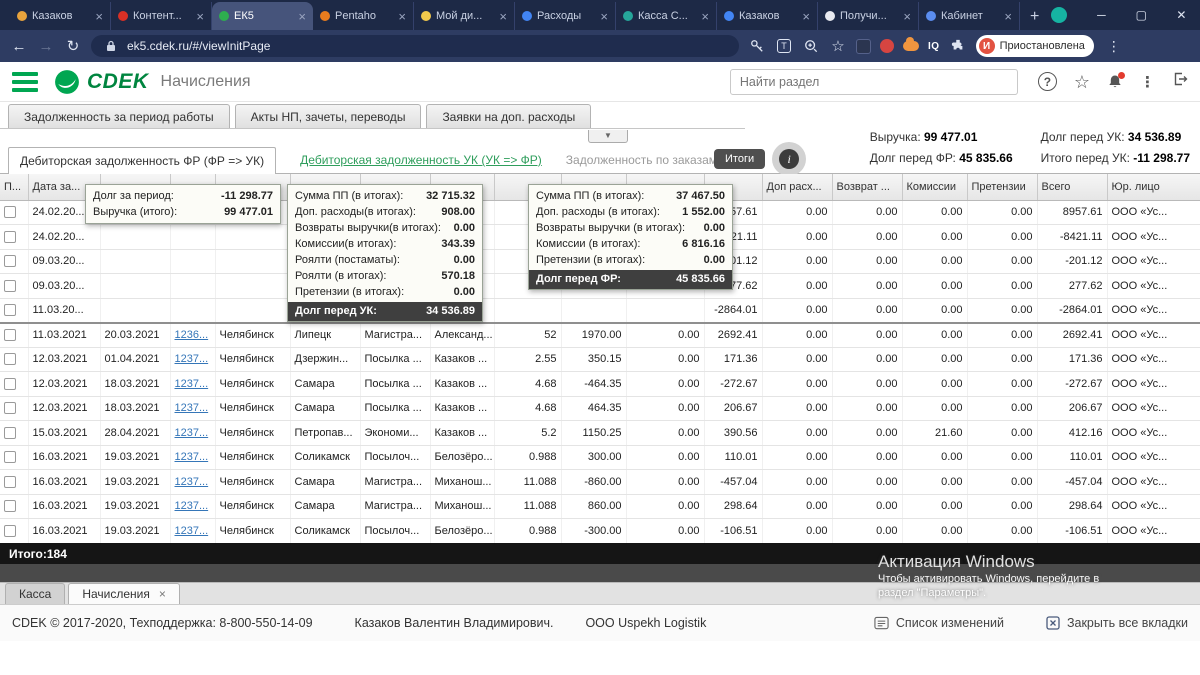  What do you see at coordinates (1116, 80) in the screenshot?
I see `notifications-bell-icon` at bounding box center [1116, 80].